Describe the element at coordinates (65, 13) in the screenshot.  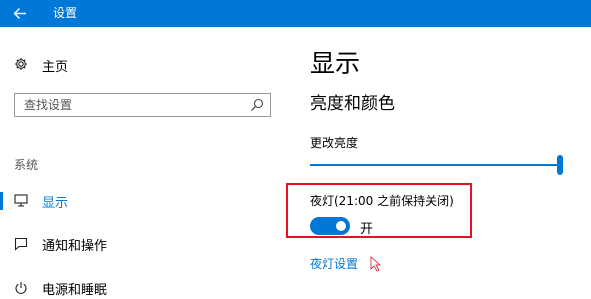
I see `window-title: 设置` at that location.